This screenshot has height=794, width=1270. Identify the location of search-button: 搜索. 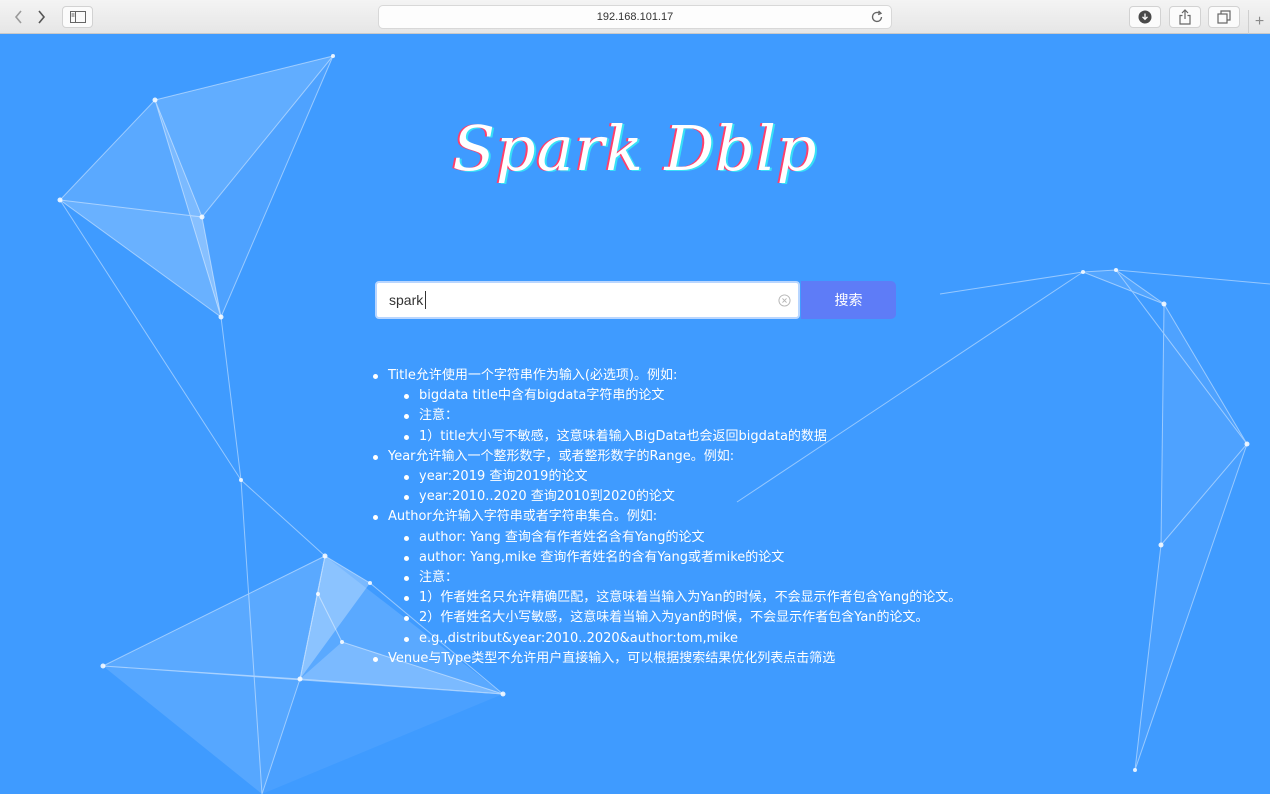
(848, 300).